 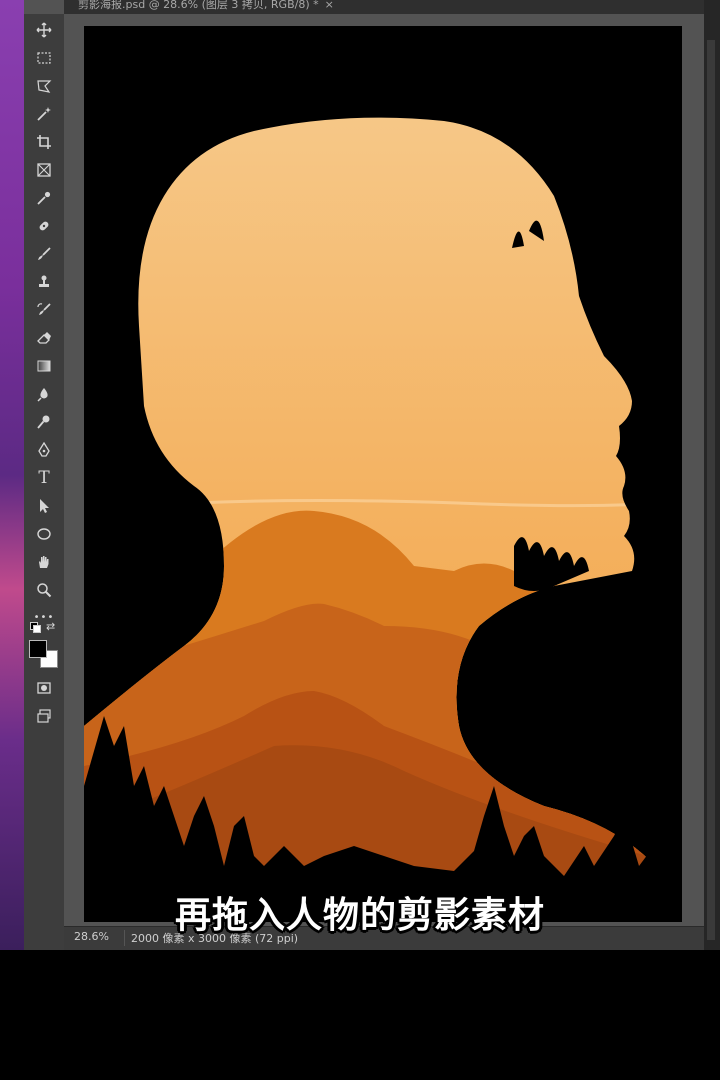 What do you see at coordinates (44, 716) in the screenshot?
I see `screen-mode-icon` at bounding box center [44, 716].